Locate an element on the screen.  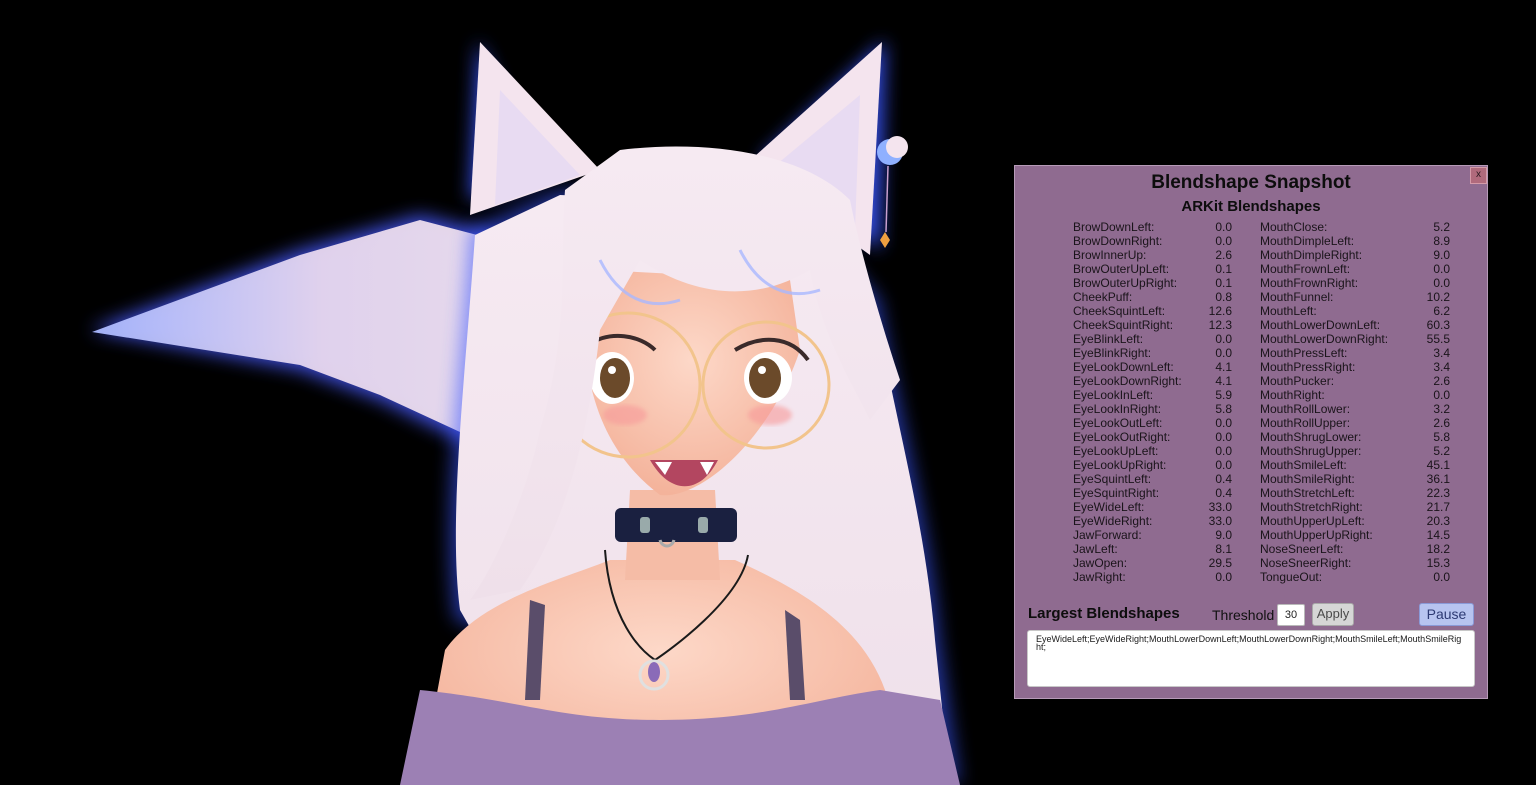
blendshape-name: EyeWideRight: is located at coordinates (1113, 521).